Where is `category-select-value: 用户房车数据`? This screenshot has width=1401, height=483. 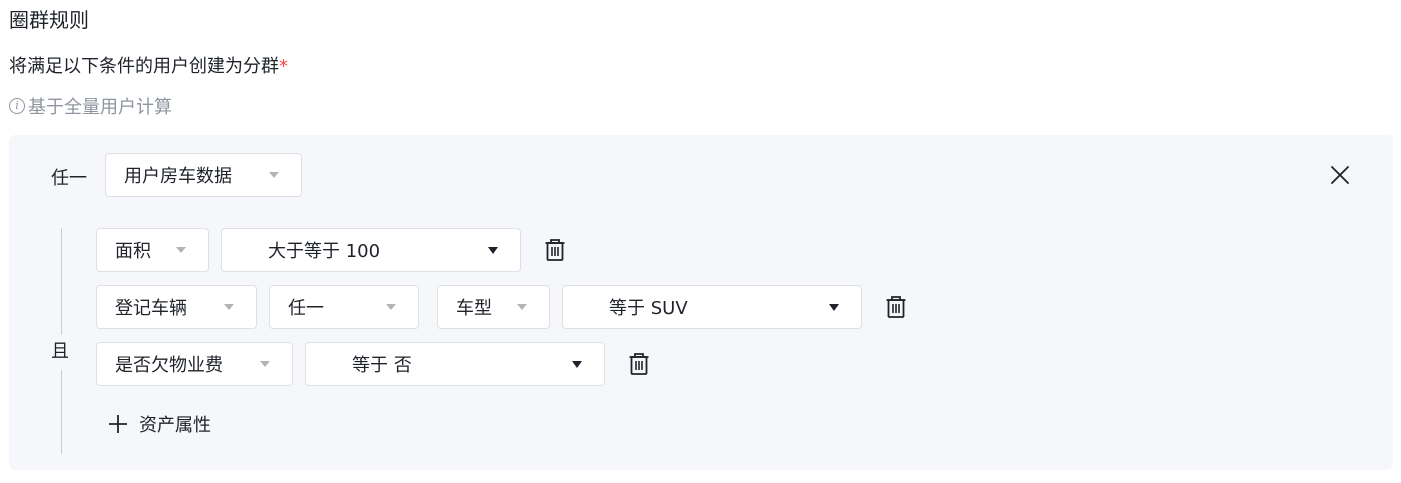 category-select-value: 用户房车数据 is located at coordinates (178, 176).